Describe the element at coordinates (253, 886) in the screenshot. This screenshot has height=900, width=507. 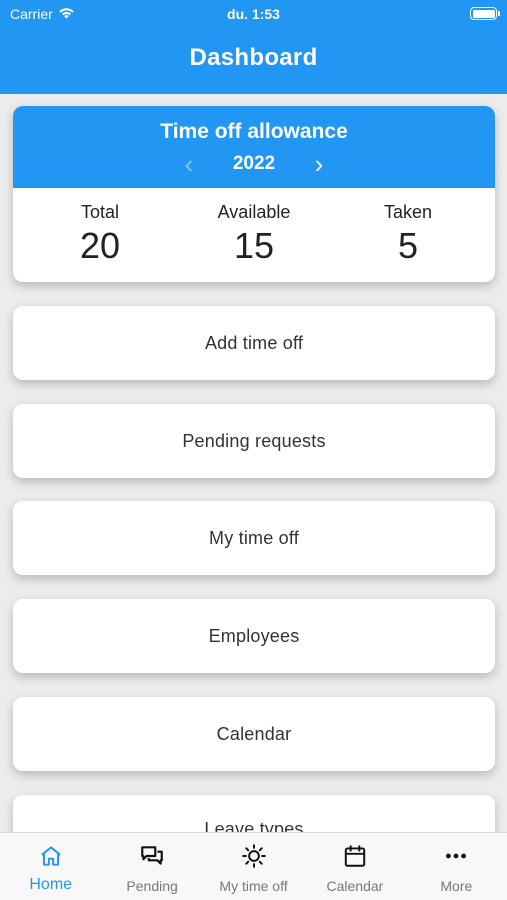
I see `tab-label: My time off` at that location.